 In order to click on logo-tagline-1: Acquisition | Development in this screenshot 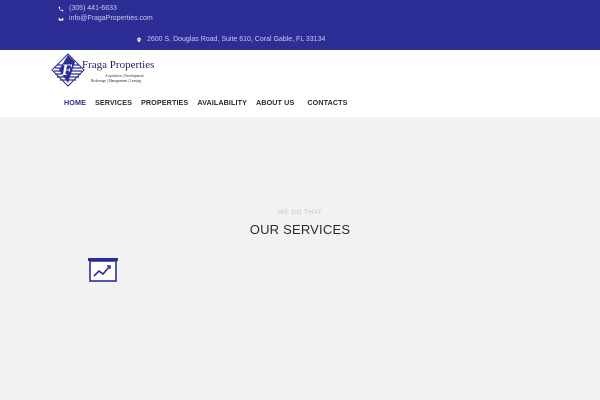, I will do `click(124, 76)`.